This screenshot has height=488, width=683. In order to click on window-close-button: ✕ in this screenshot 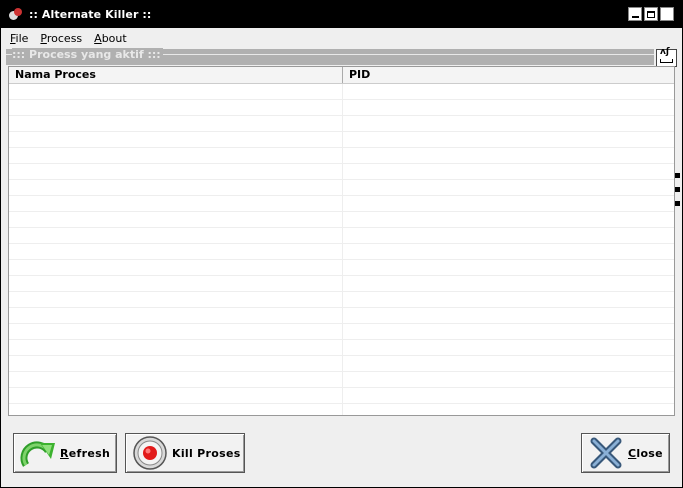, I will do `click(667, 14)`.